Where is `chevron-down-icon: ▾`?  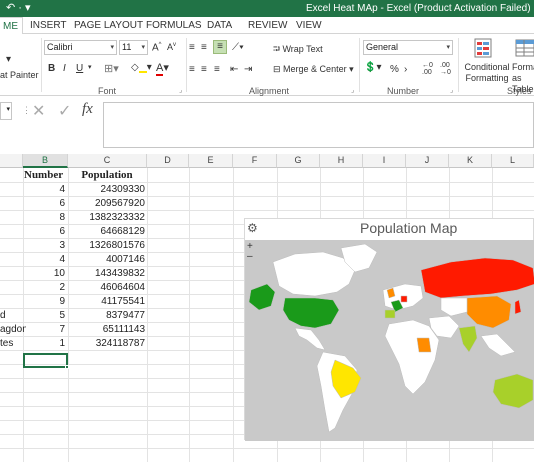
chevron-down-icon: ▾ is located at coordinates (90, 67).